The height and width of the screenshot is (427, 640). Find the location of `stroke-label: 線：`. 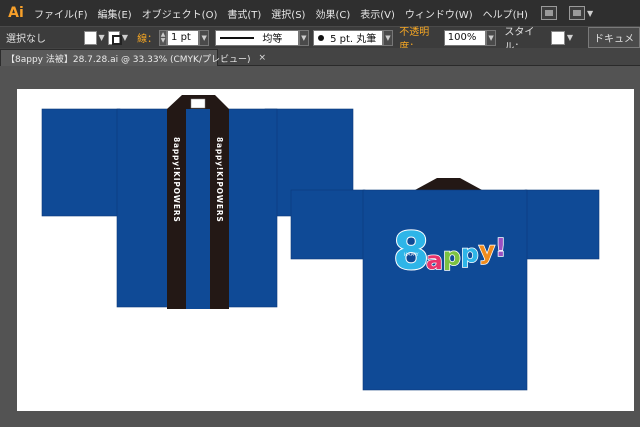

stroke-label: 線： is located at coordinates (147, 37).